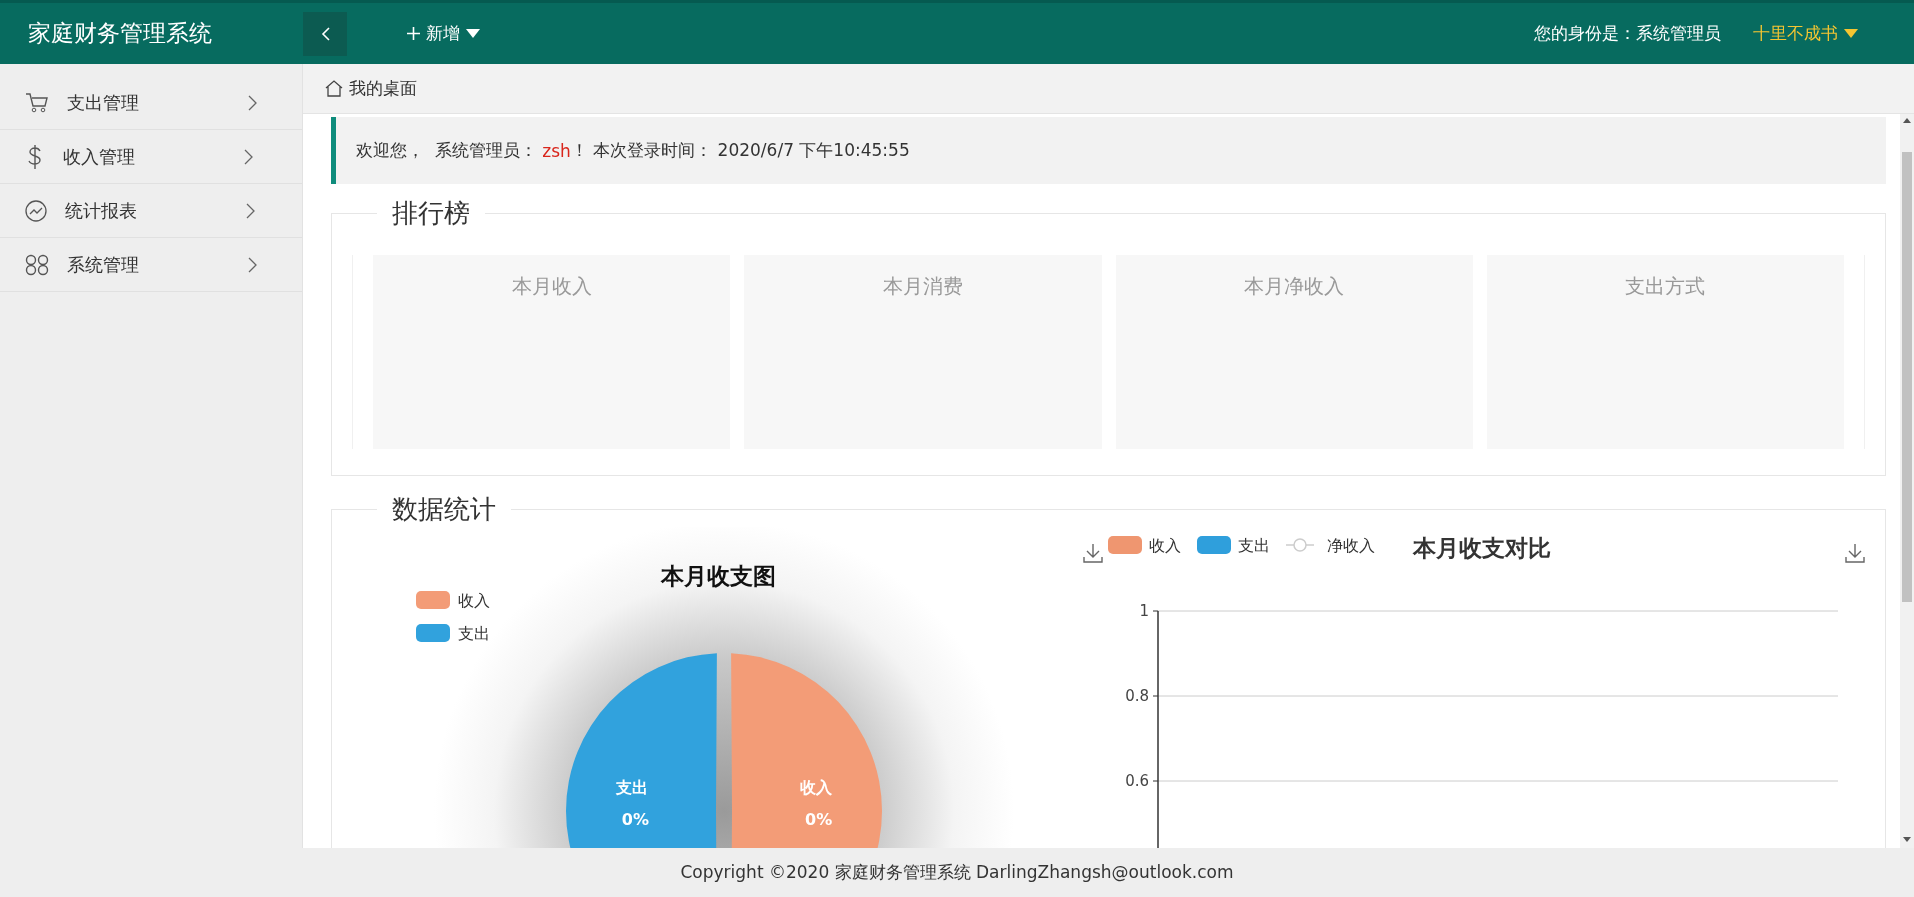 The image size is (1914, 897). Describe the element at coordinates (1144, 611) in the screenshot. I see `axis-tick-label: 1` at that location.